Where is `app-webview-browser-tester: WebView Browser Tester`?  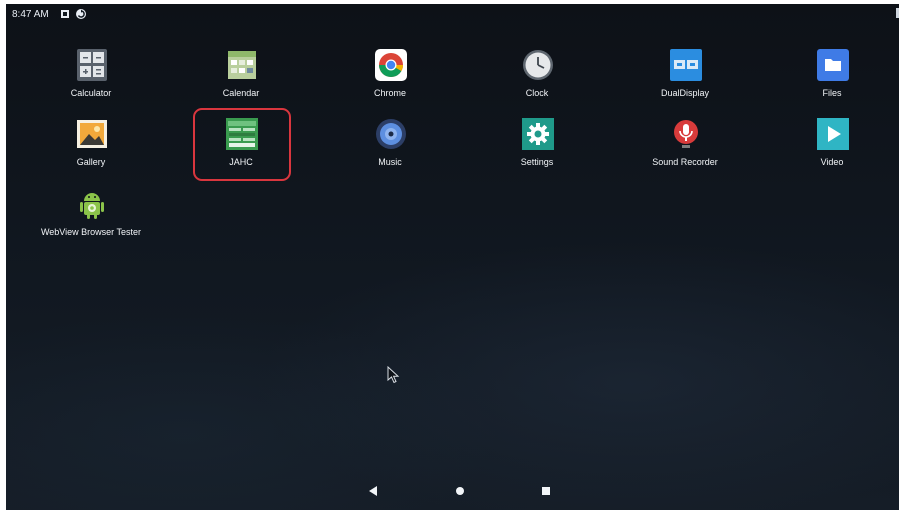 app-webview-browser-tester: WebView Browser Tester is located at coordinates (91, 219).